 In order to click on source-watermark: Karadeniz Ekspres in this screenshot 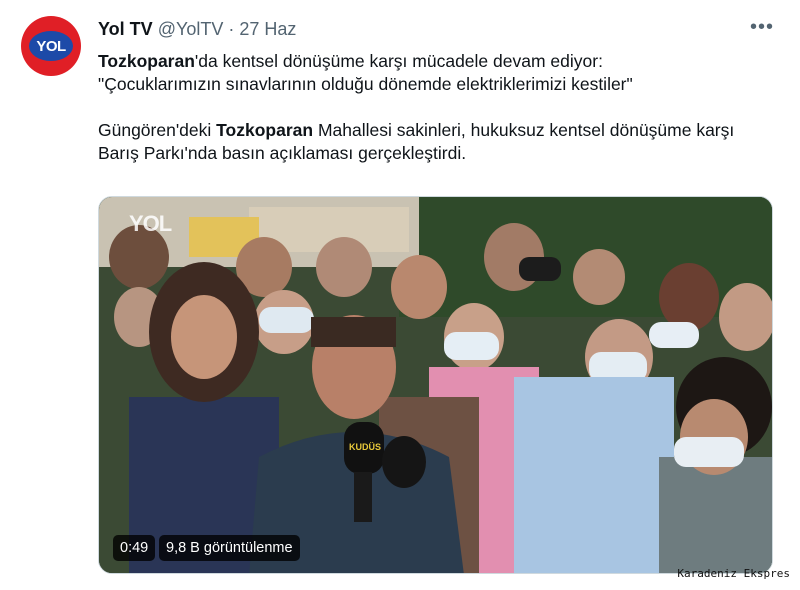, I will do `click(733, 573)`.